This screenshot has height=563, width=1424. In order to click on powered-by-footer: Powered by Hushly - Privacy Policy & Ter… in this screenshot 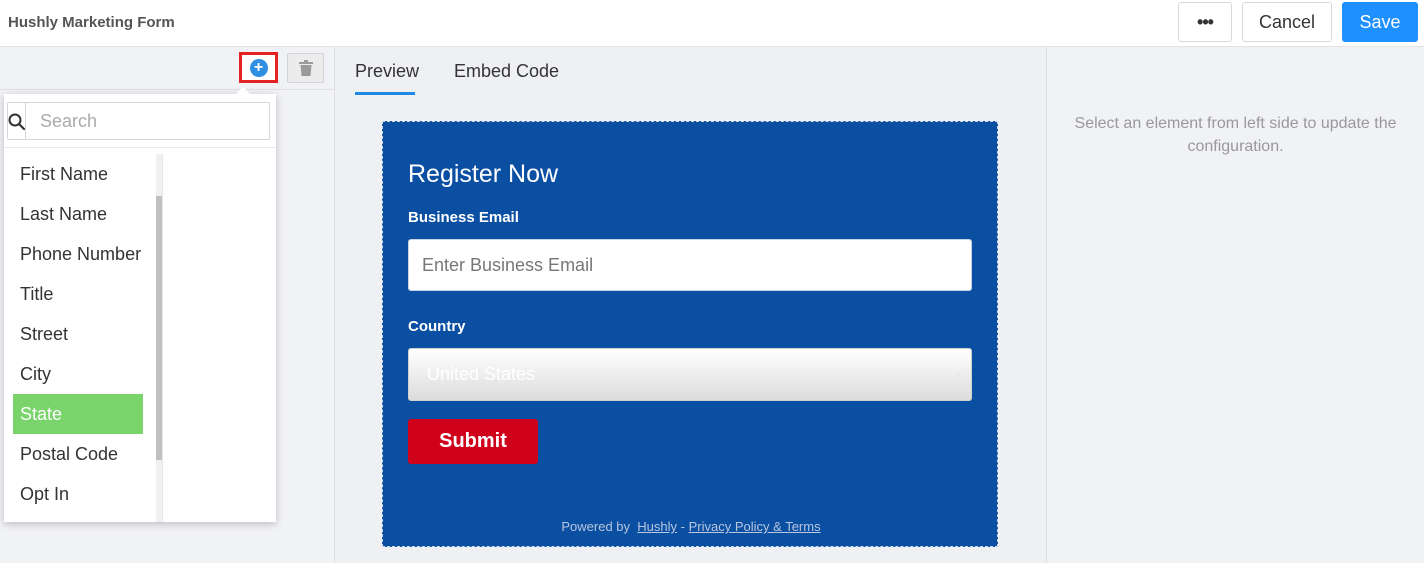, I will do `click(691, 526)`.